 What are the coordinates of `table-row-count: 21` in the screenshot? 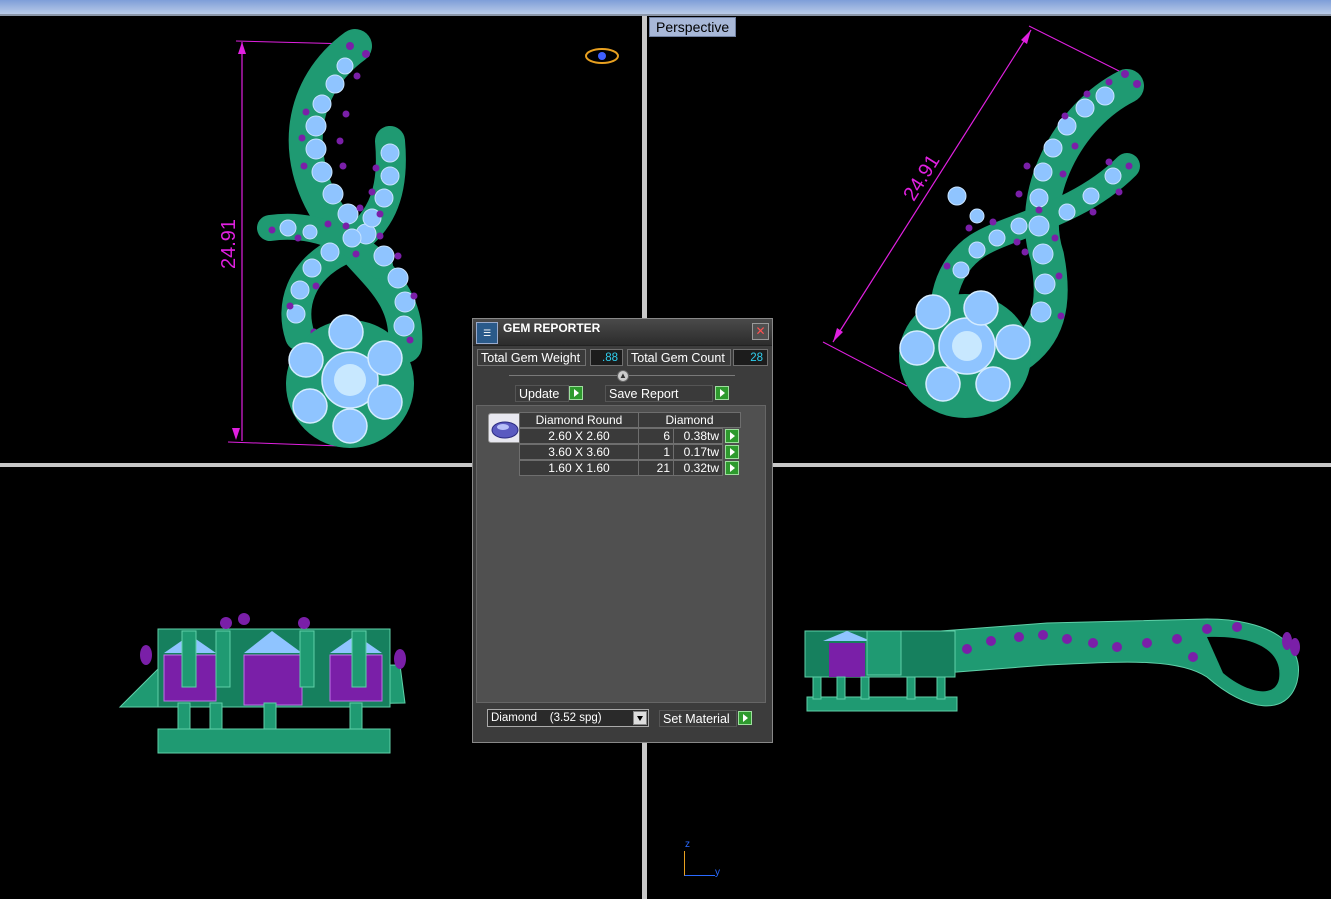 It's located at (656, 468).